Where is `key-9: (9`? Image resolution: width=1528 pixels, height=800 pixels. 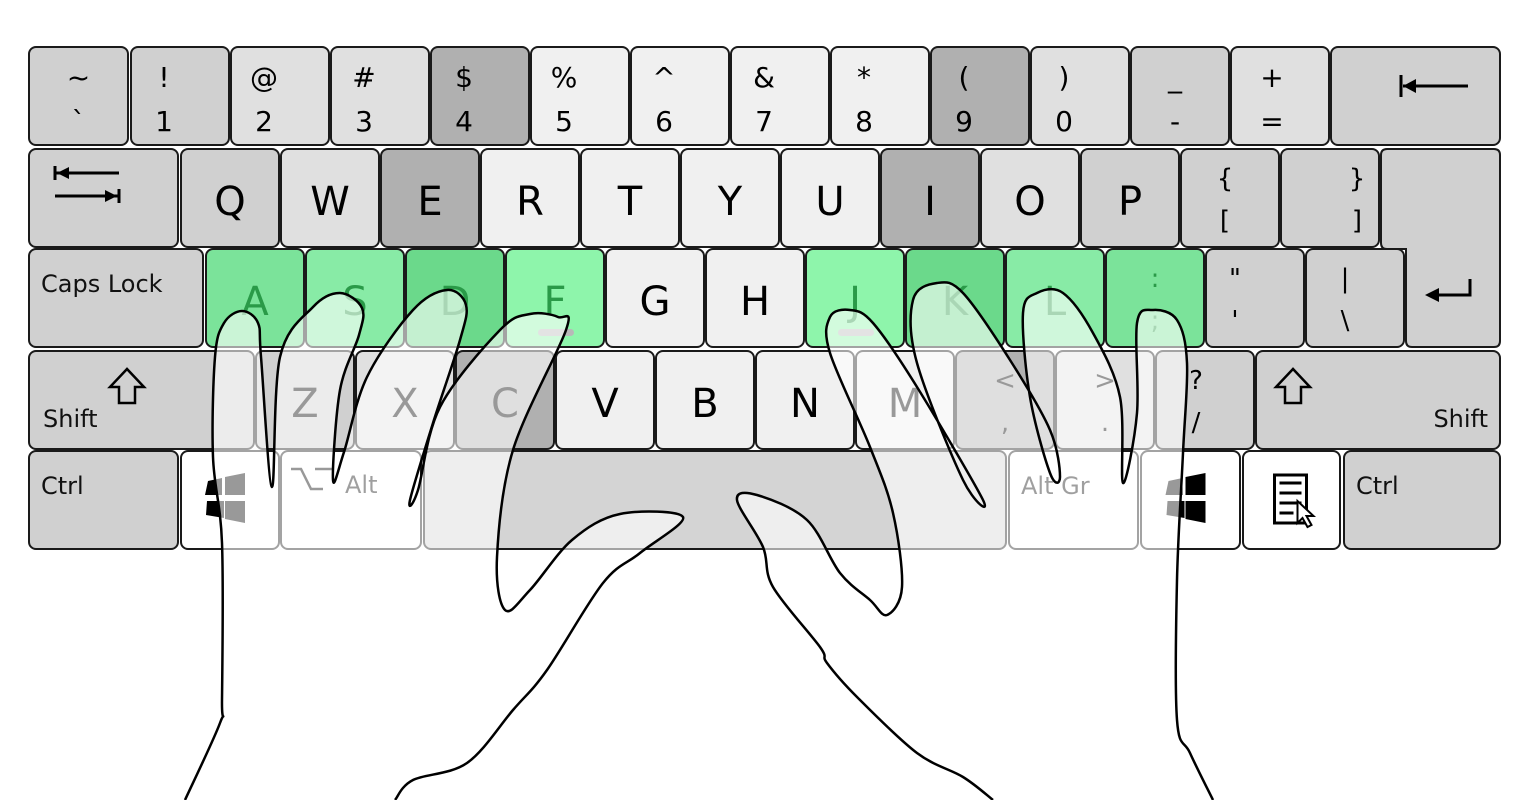 key-9: (9 is located at coordinates (980, 96).